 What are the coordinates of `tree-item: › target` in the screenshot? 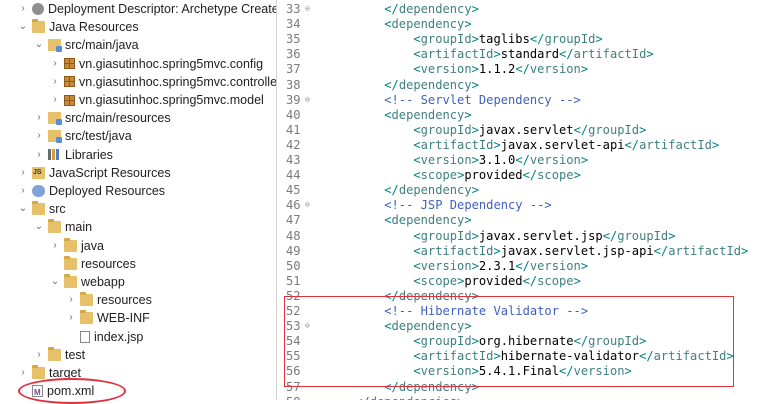 It's located at (49, 373).